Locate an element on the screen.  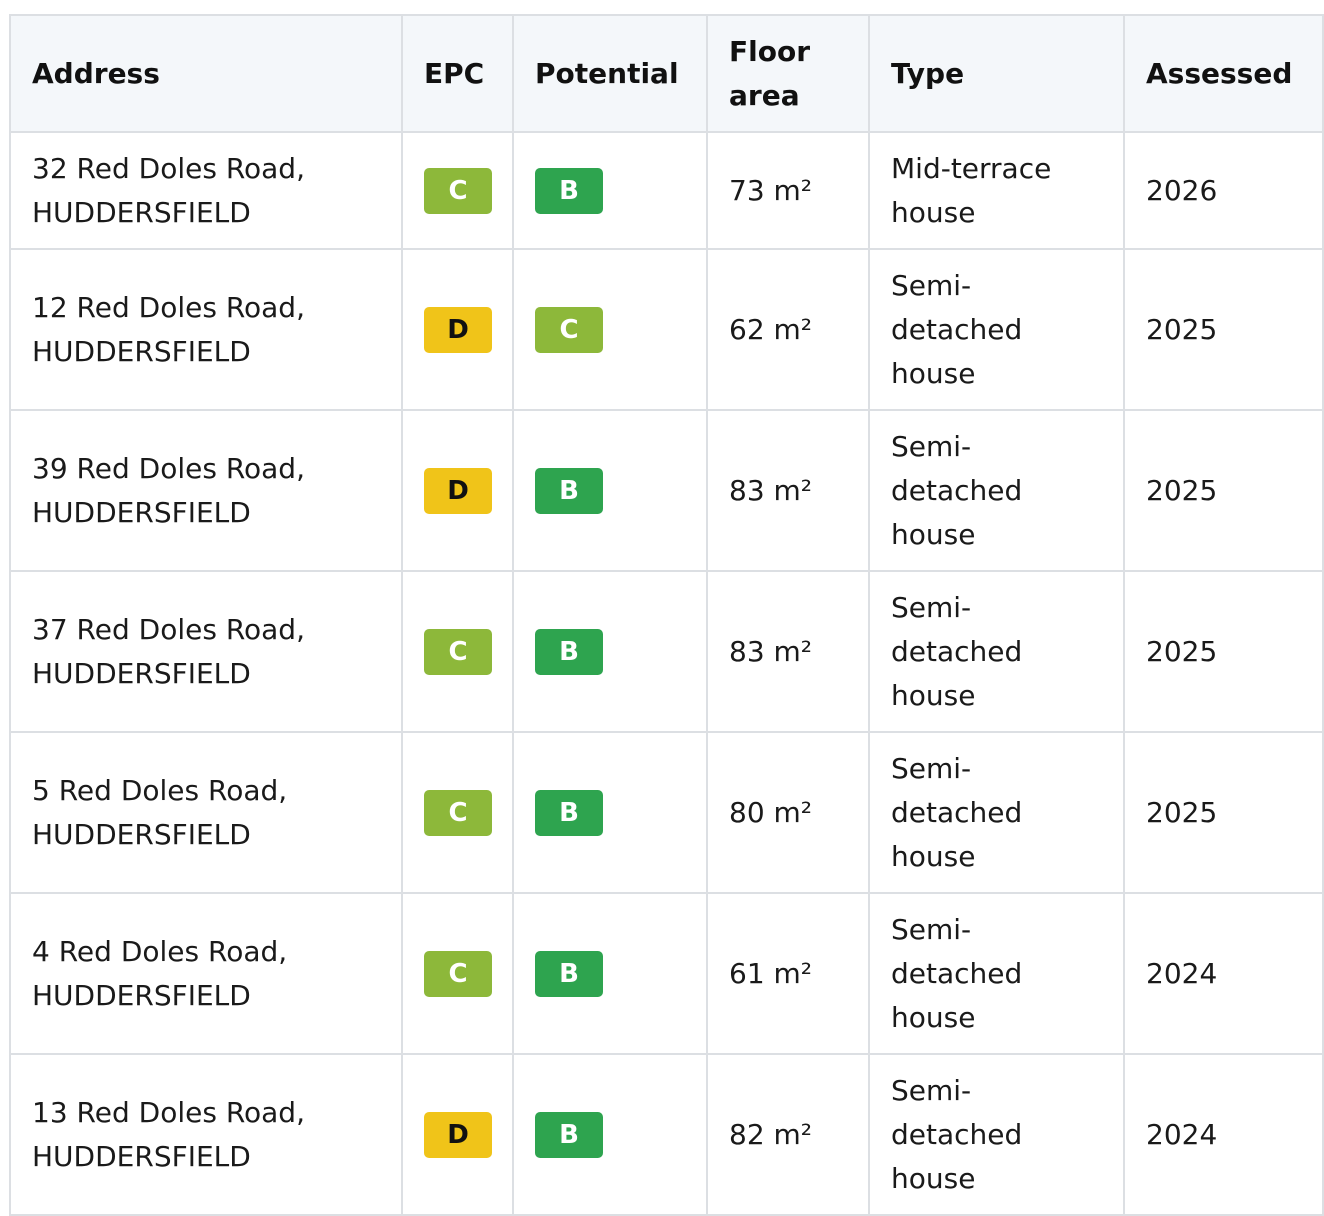
potential-cell: C is located at coordinates (610, 329).